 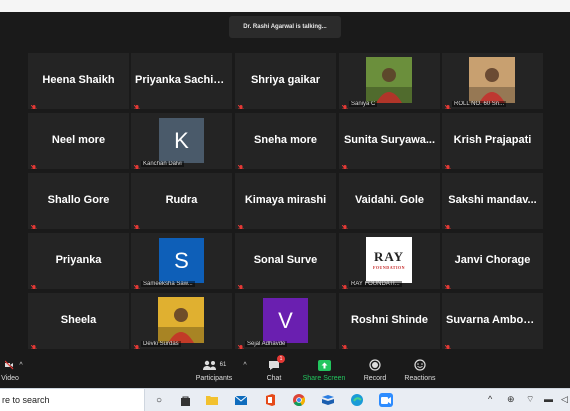 I want to click on chat-badge: 1, so click(x=281, y=359).